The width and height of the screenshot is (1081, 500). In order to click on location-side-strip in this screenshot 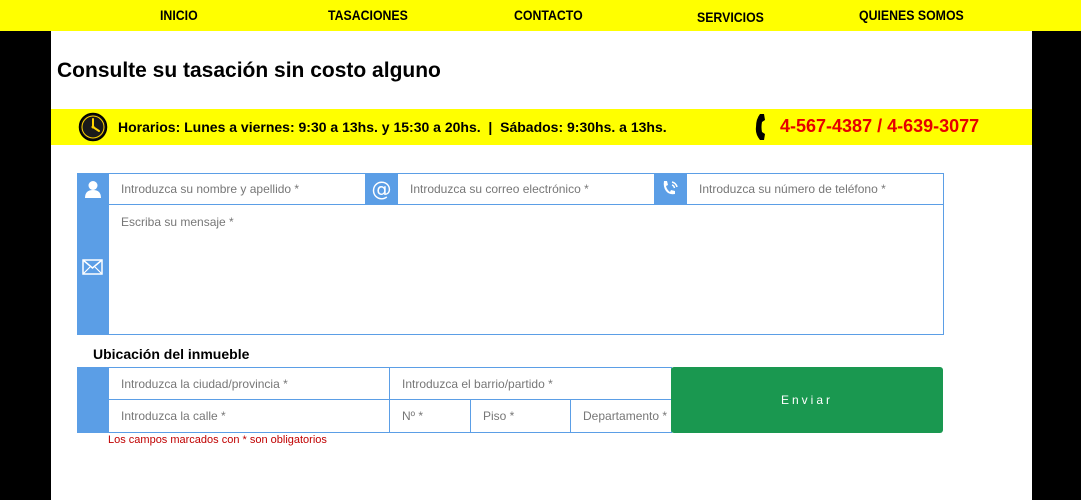, I will do `click(92, 400)`.